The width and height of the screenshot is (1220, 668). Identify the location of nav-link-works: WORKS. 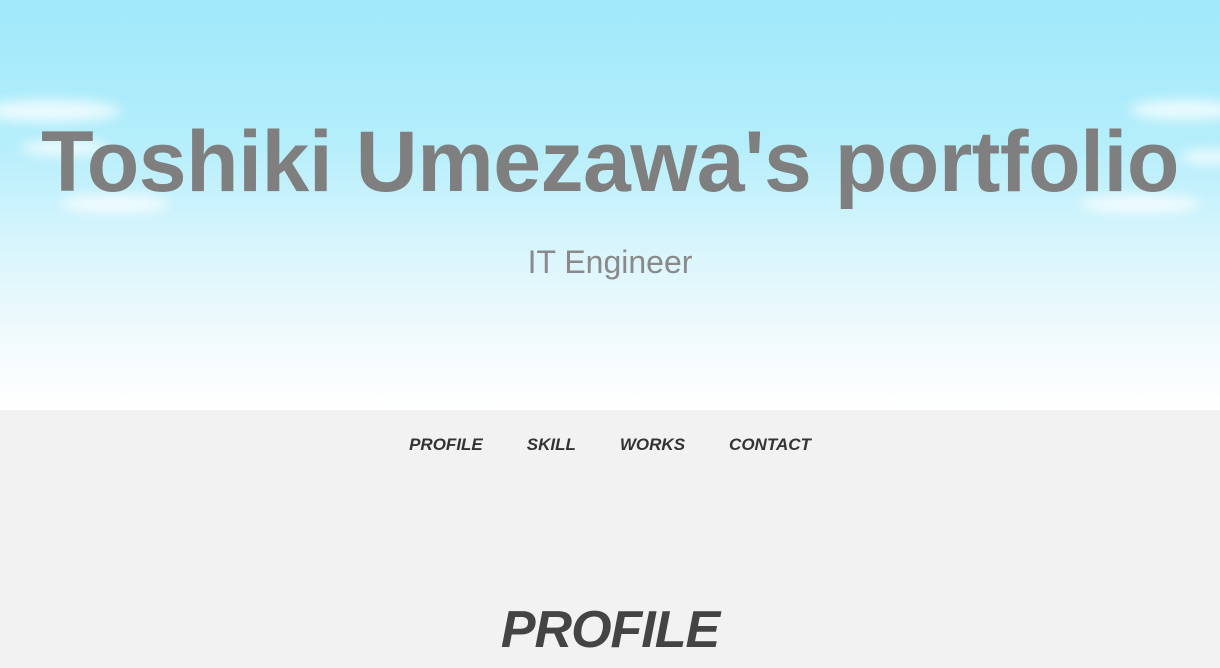
(652, 445).